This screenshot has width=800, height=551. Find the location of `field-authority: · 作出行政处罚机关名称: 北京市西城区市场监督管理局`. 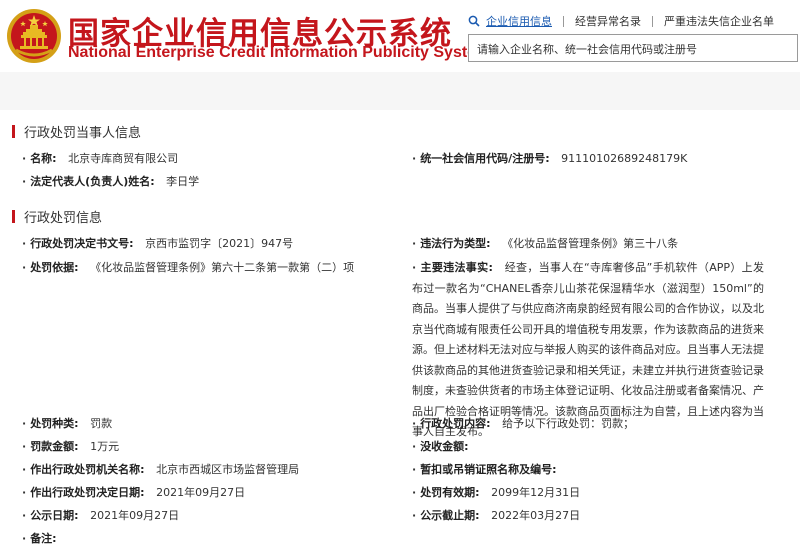

field-authority: · 作出行政处罚机关名称: 北京市西城区市场监督管理局 is located at coordinates (161, 469).